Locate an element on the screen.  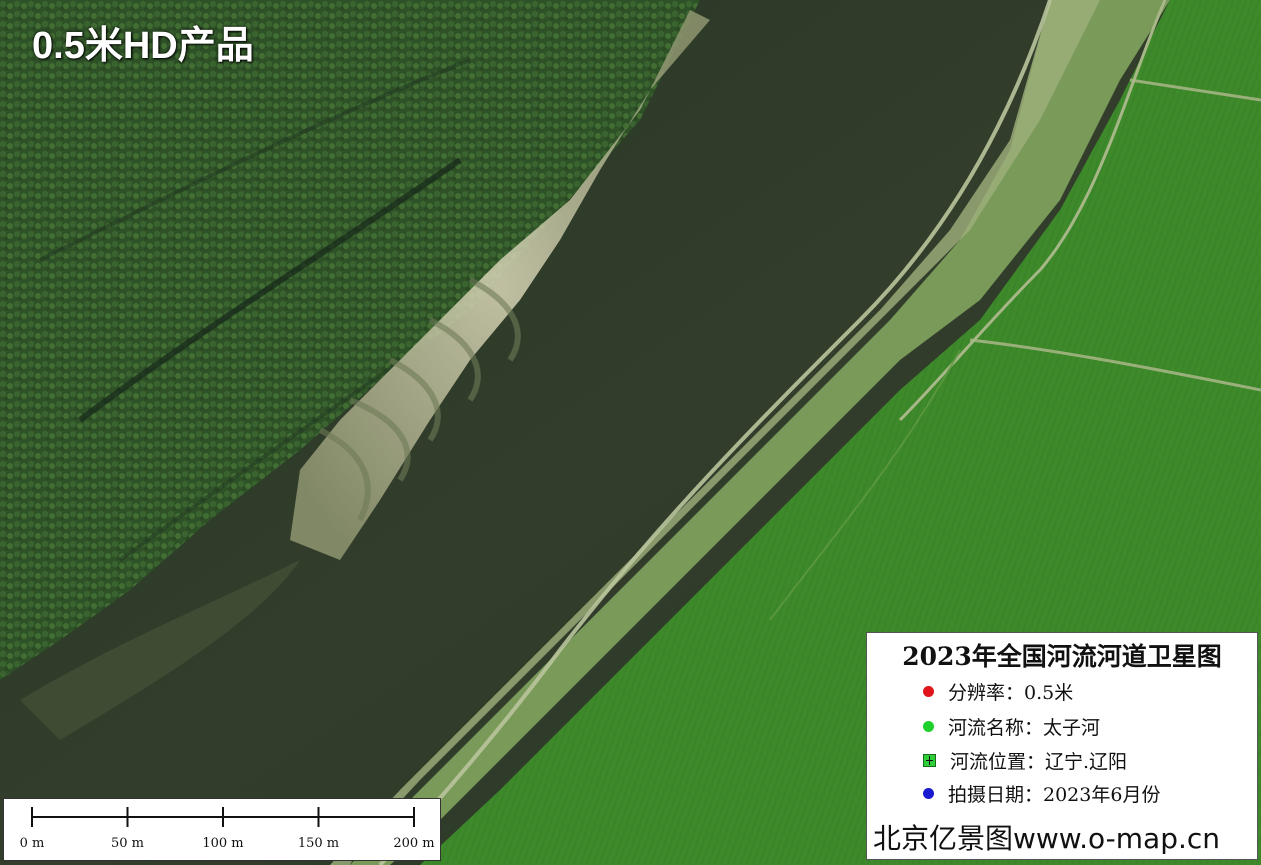
scale-label: 150 m is located at coordinates (318, 843).